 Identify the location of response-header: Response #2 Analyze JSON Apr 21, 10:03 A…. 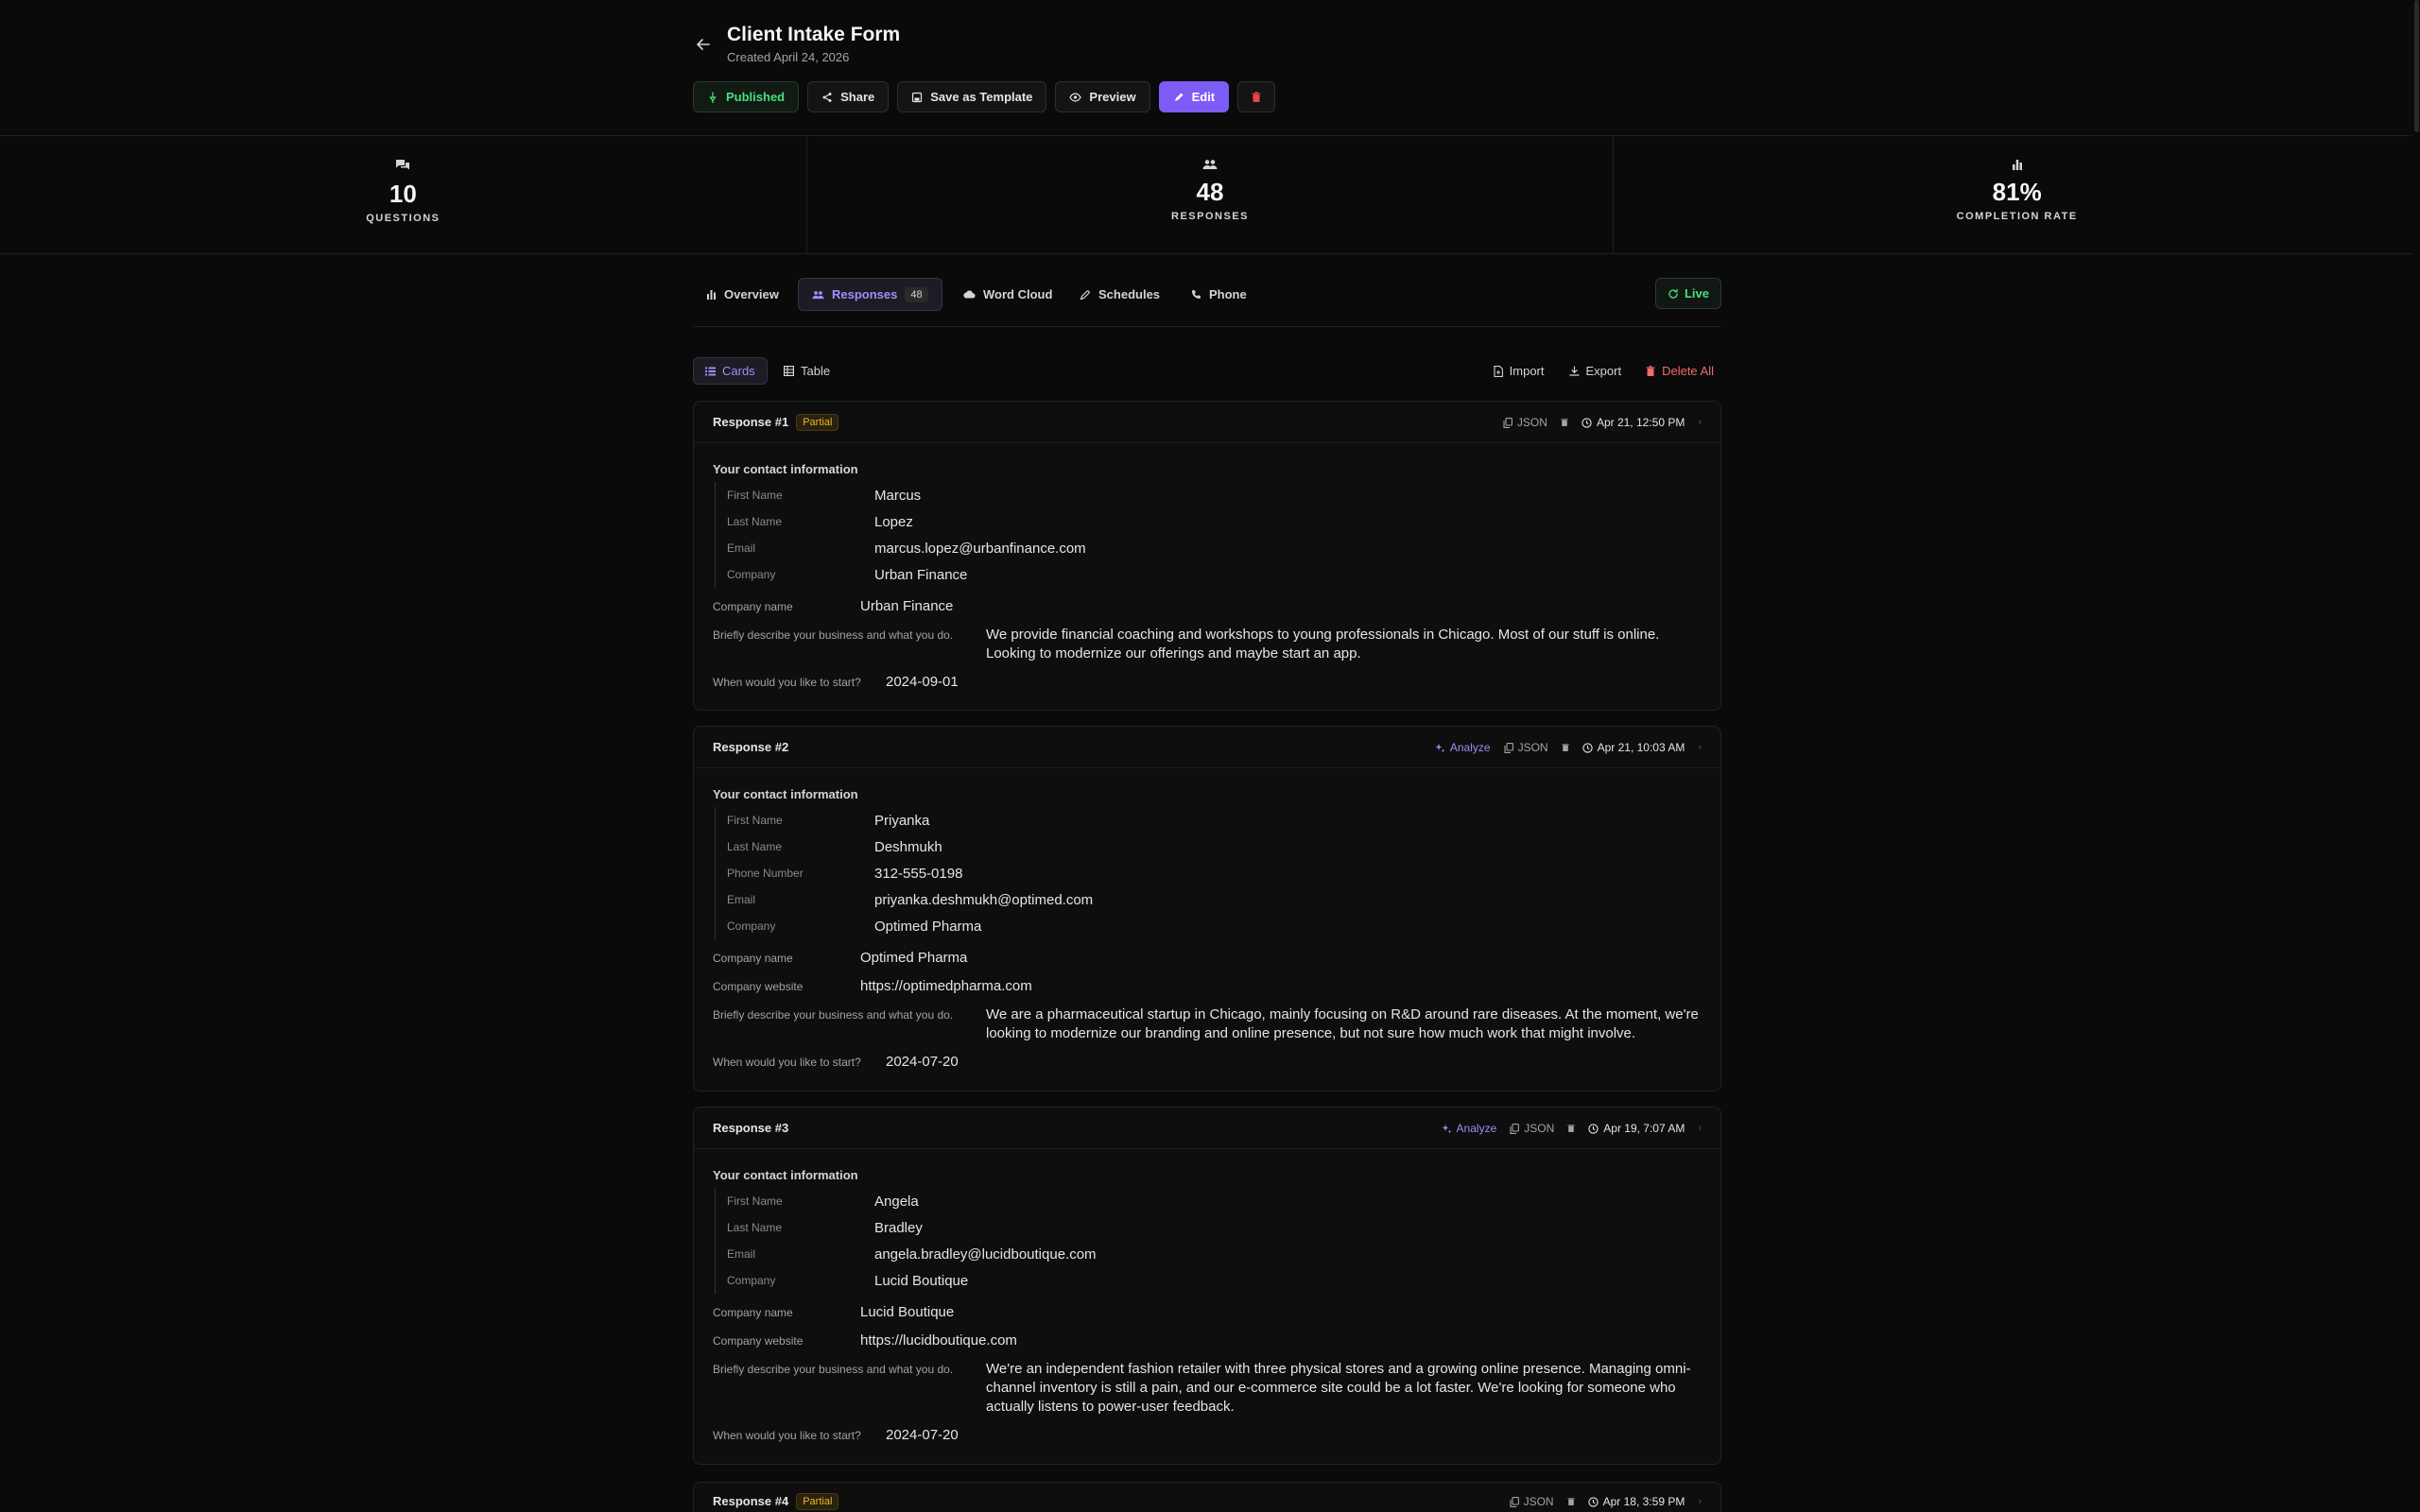
(1207, 747).